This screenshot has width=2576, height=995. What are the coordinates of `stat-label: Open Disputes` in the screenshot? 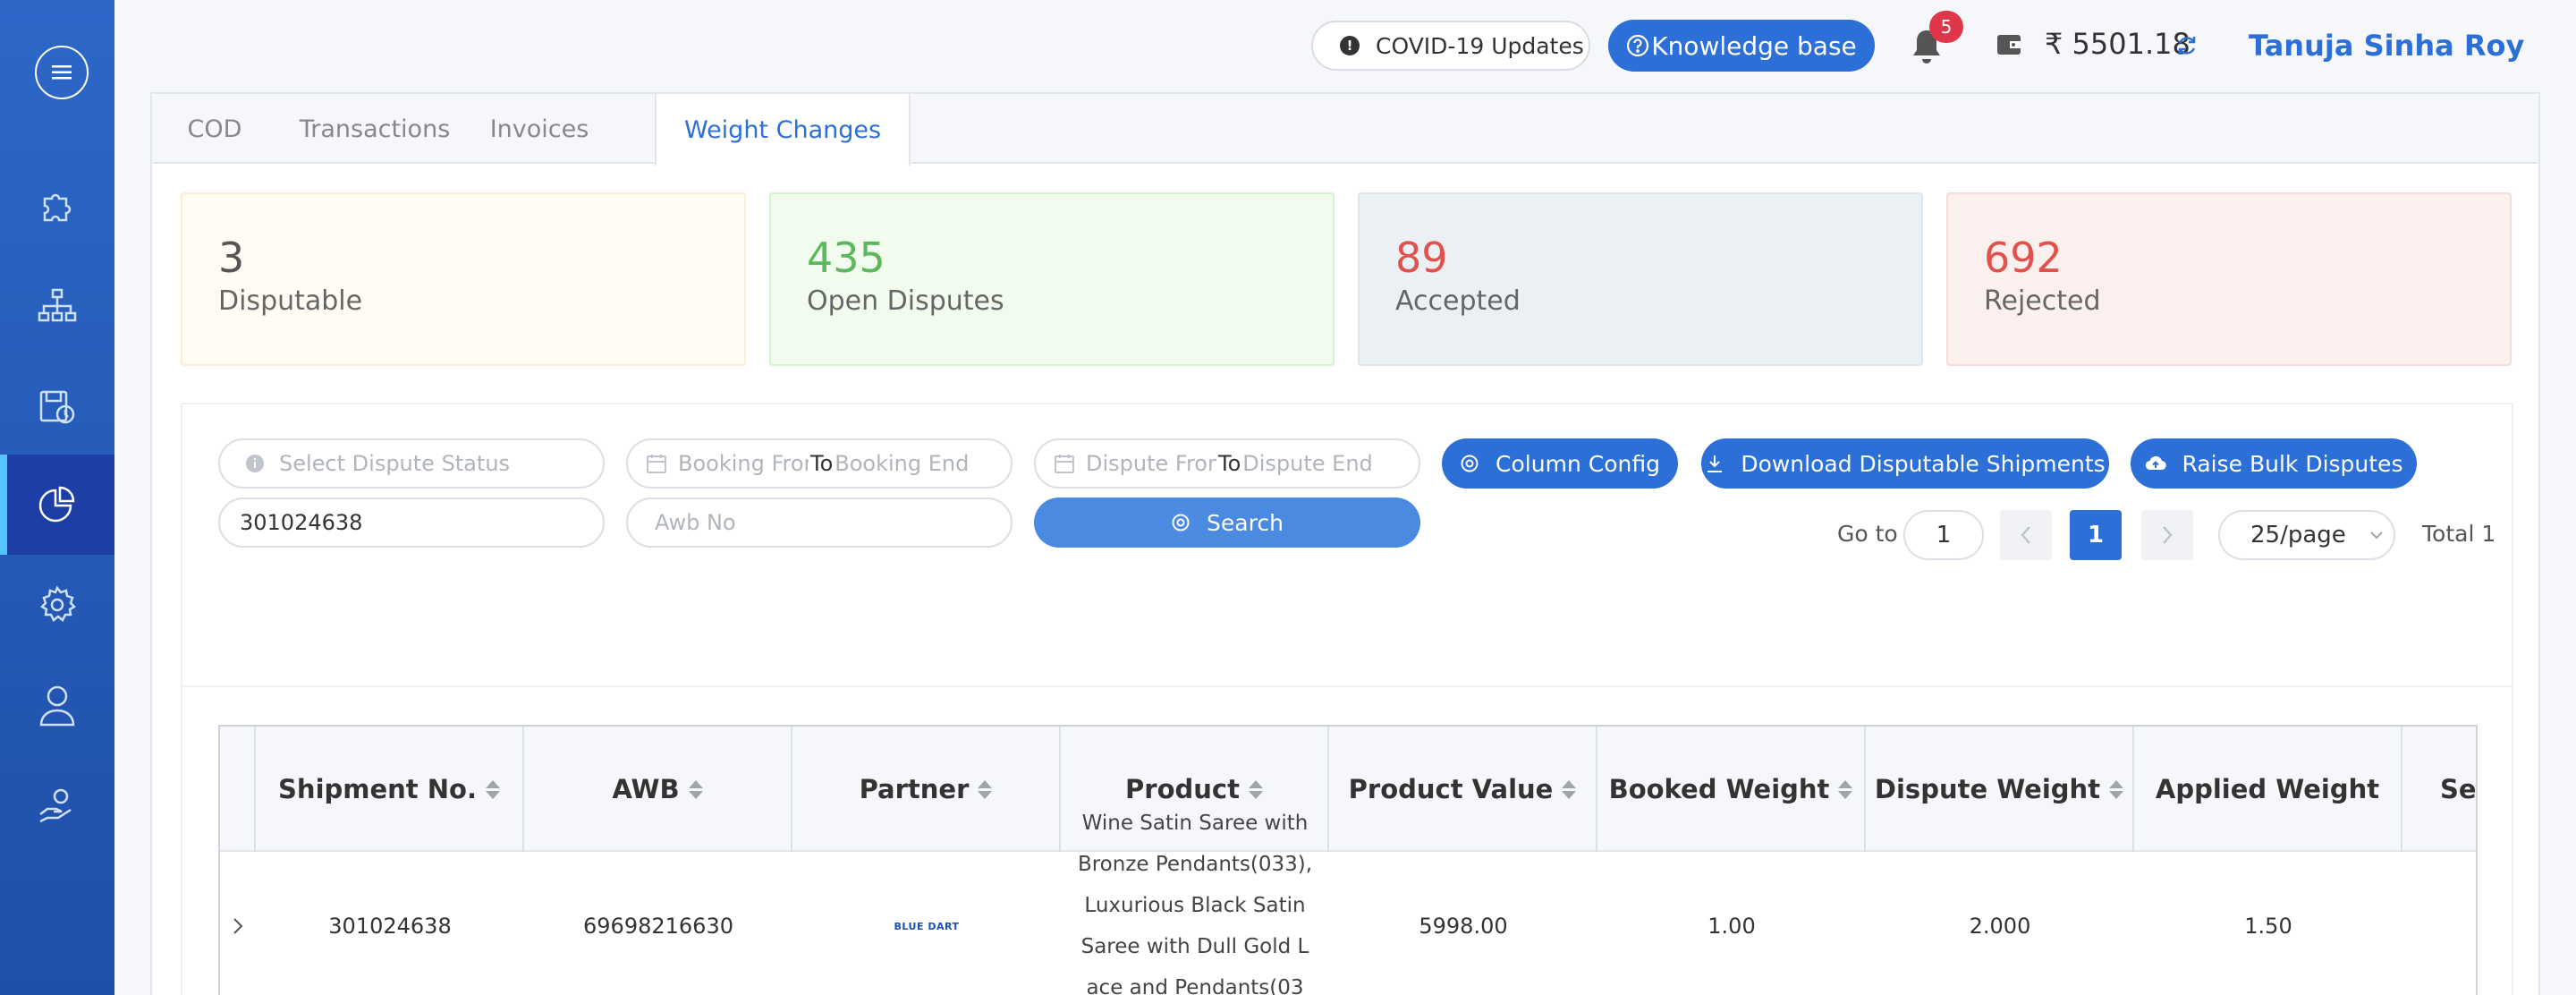 It's located at (905, 301).